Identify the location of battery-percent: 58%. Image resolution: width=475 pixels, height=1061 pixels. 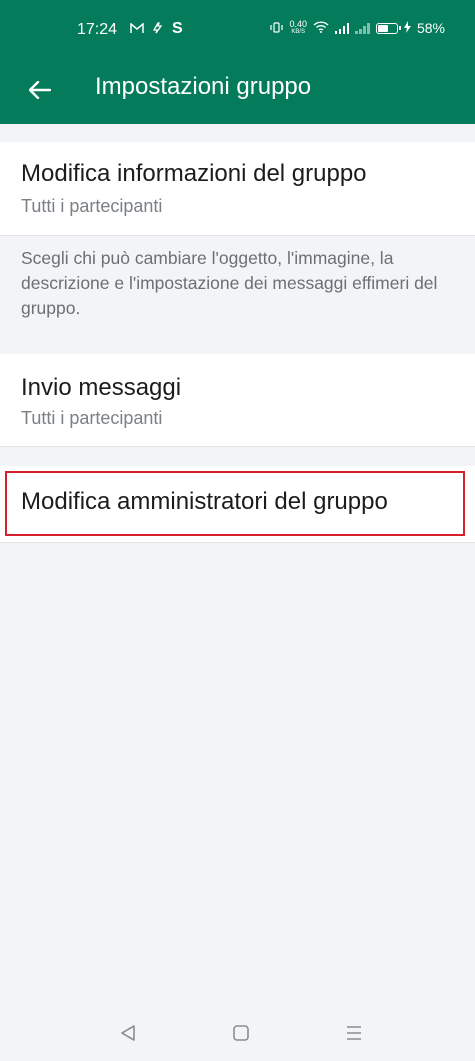
(430, 28).